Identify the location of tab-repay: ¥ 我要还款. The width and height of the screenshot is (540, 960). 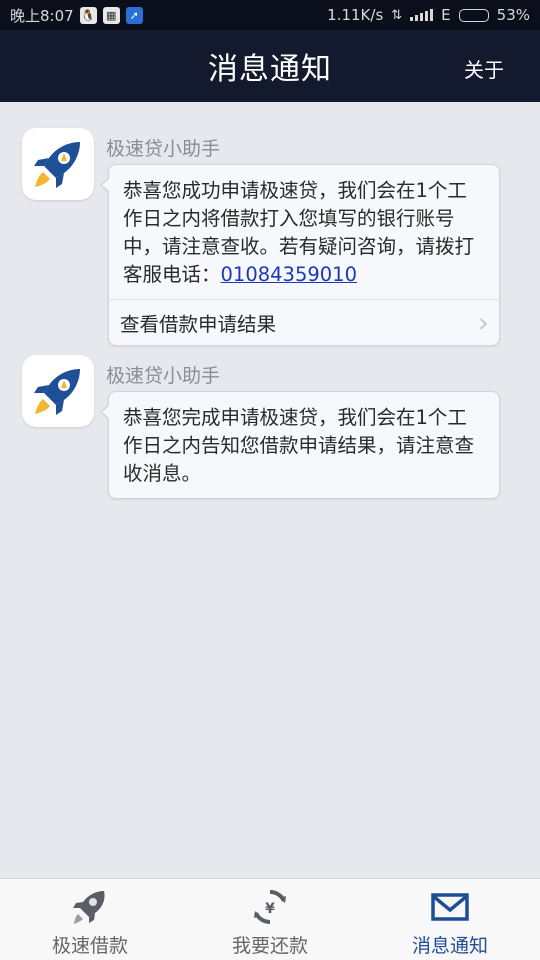
(270, 919).